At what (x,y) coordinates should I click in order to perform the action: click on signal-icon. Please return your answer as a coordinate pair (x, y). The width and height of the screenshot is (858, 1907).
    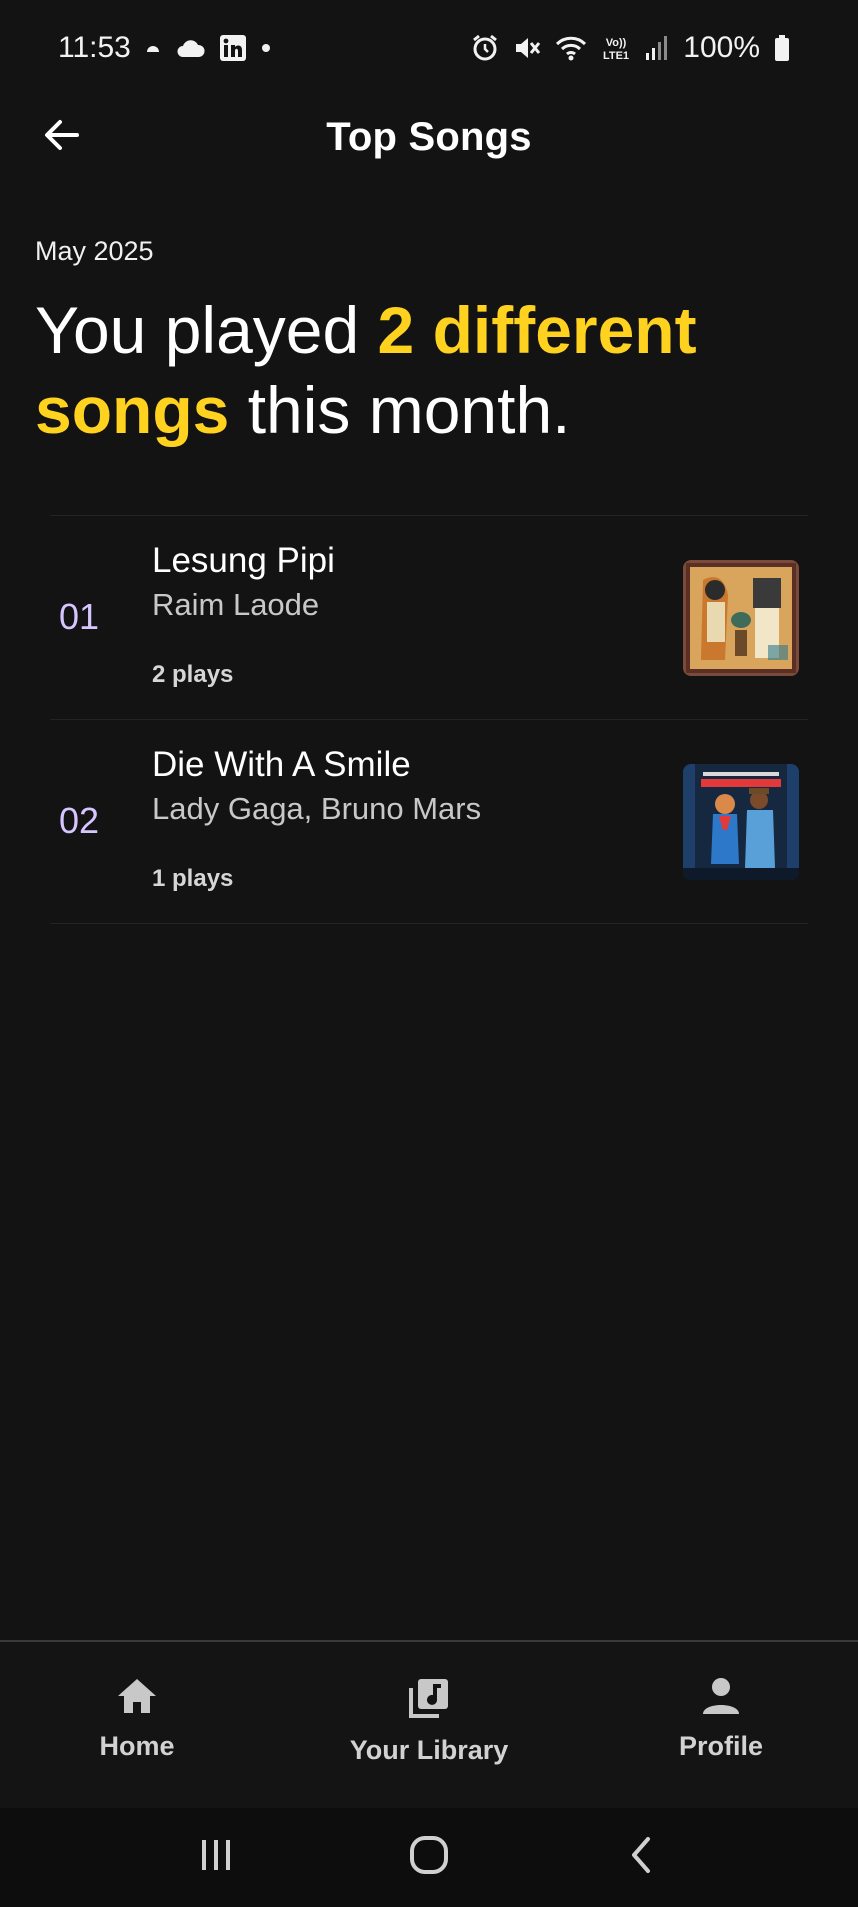
    Looking at the image, I should click on (657, 48).